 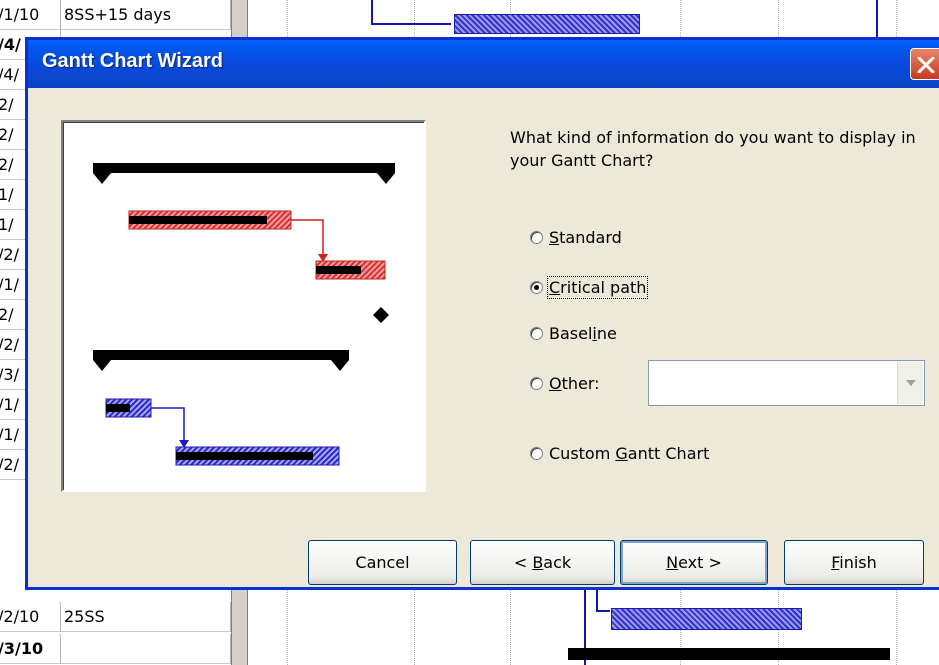 I want to click on sheet-cell, so click(x=146, y=649).